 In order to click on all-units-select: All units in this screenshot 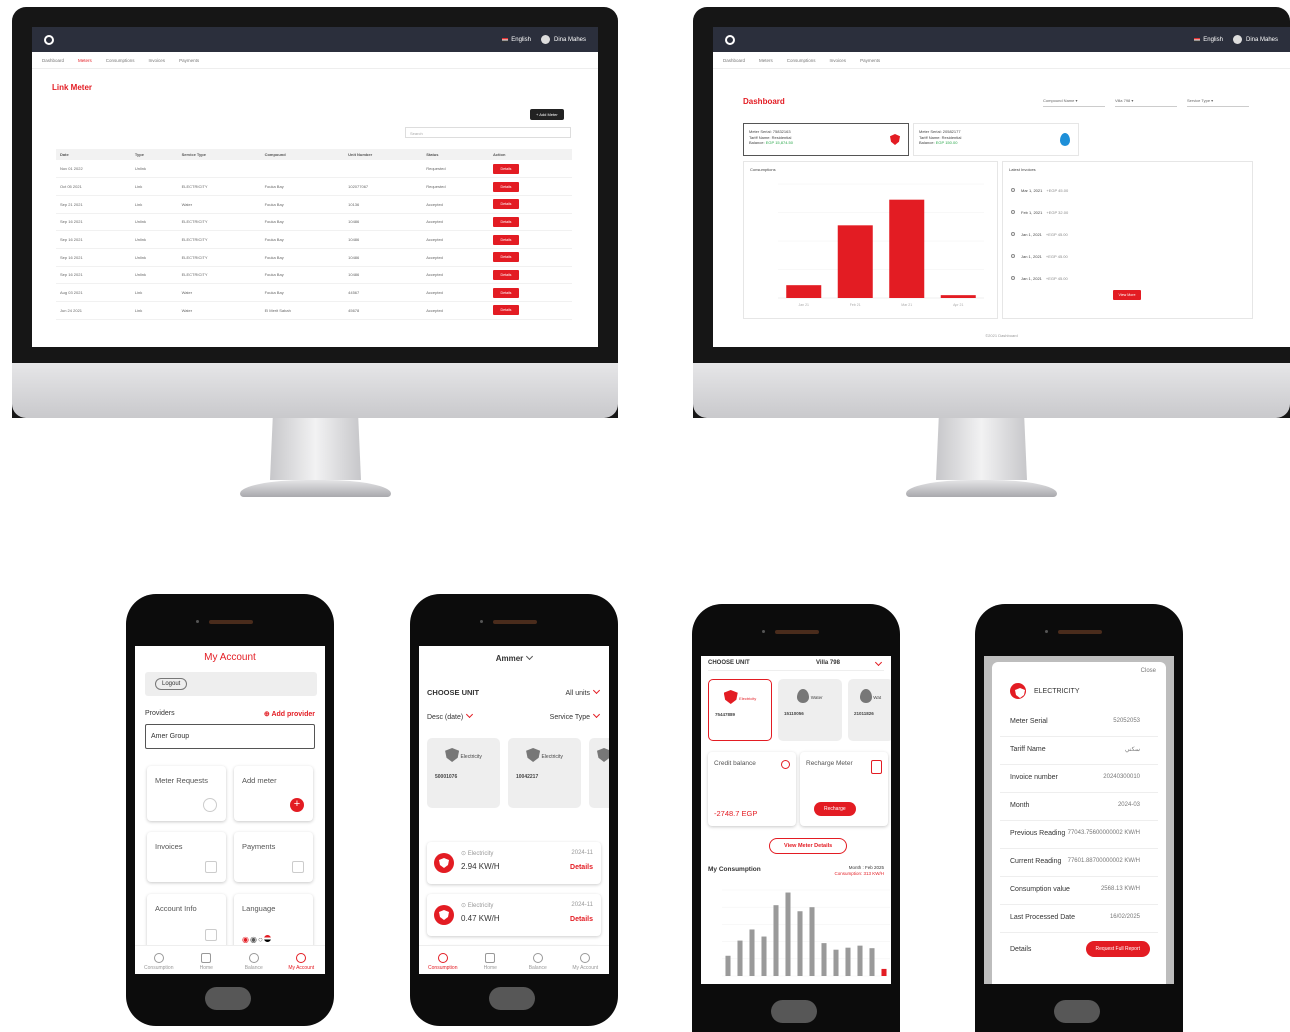, I will do `click(583, 691)`.